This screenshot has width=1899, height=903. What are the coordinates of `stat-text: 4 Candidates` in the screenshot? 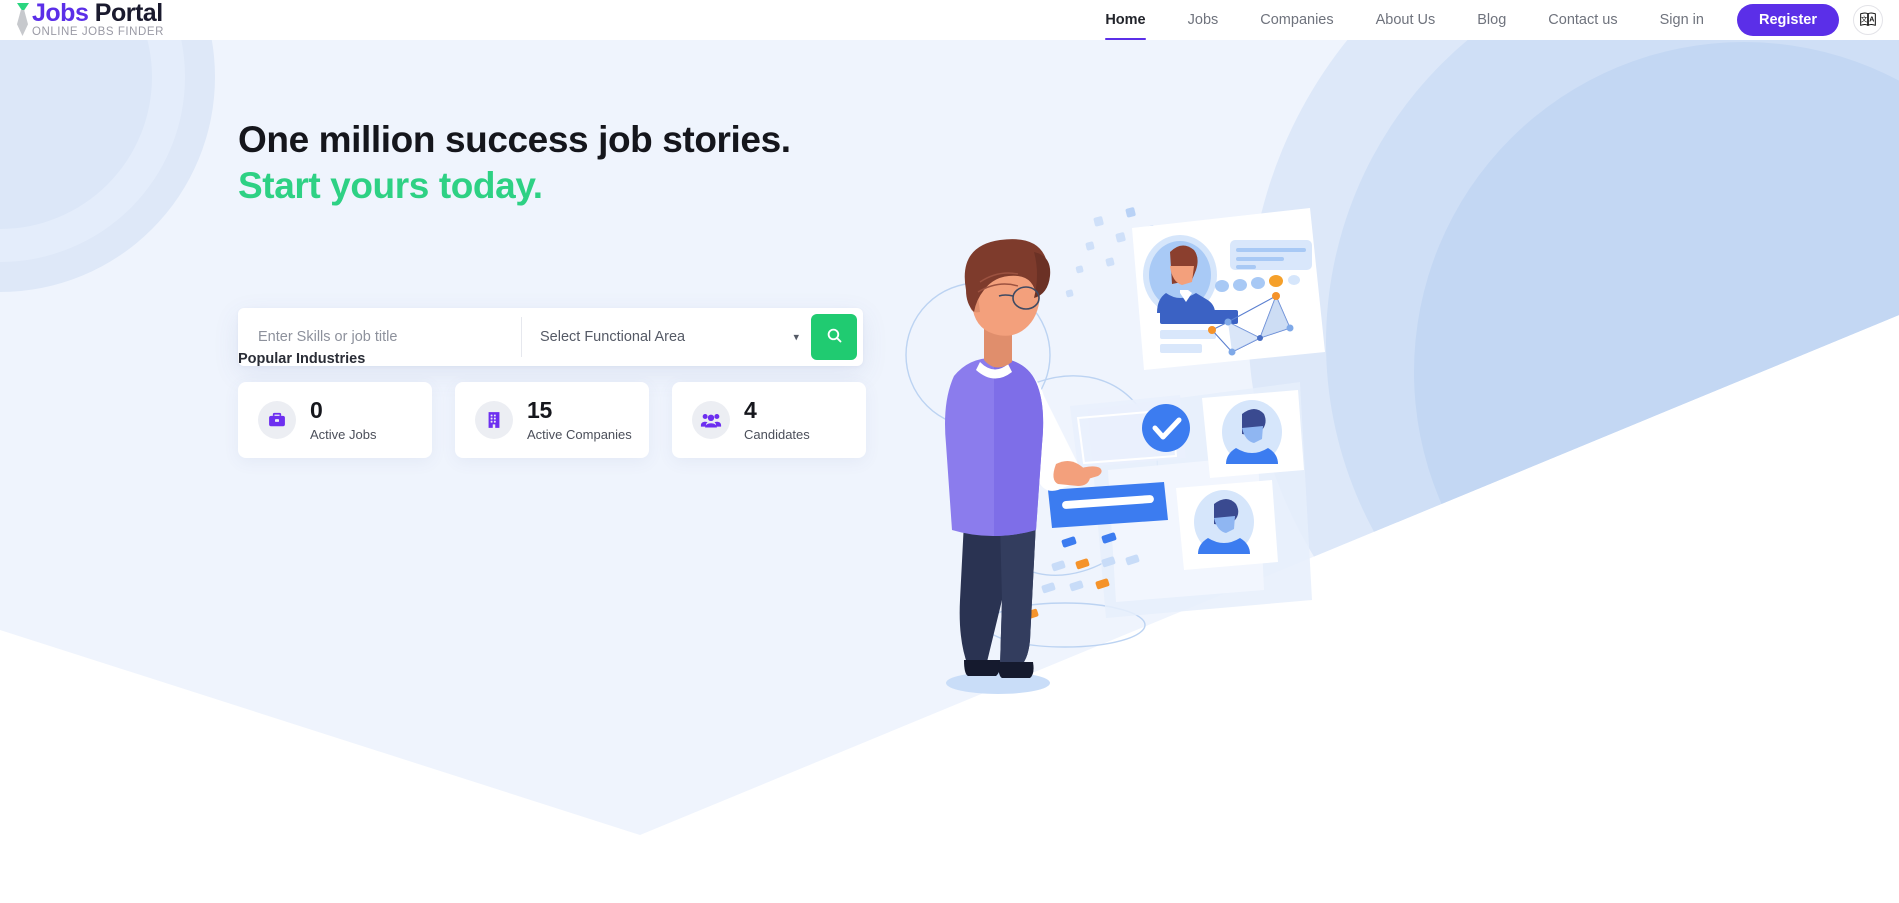 It's located at (777, 419).